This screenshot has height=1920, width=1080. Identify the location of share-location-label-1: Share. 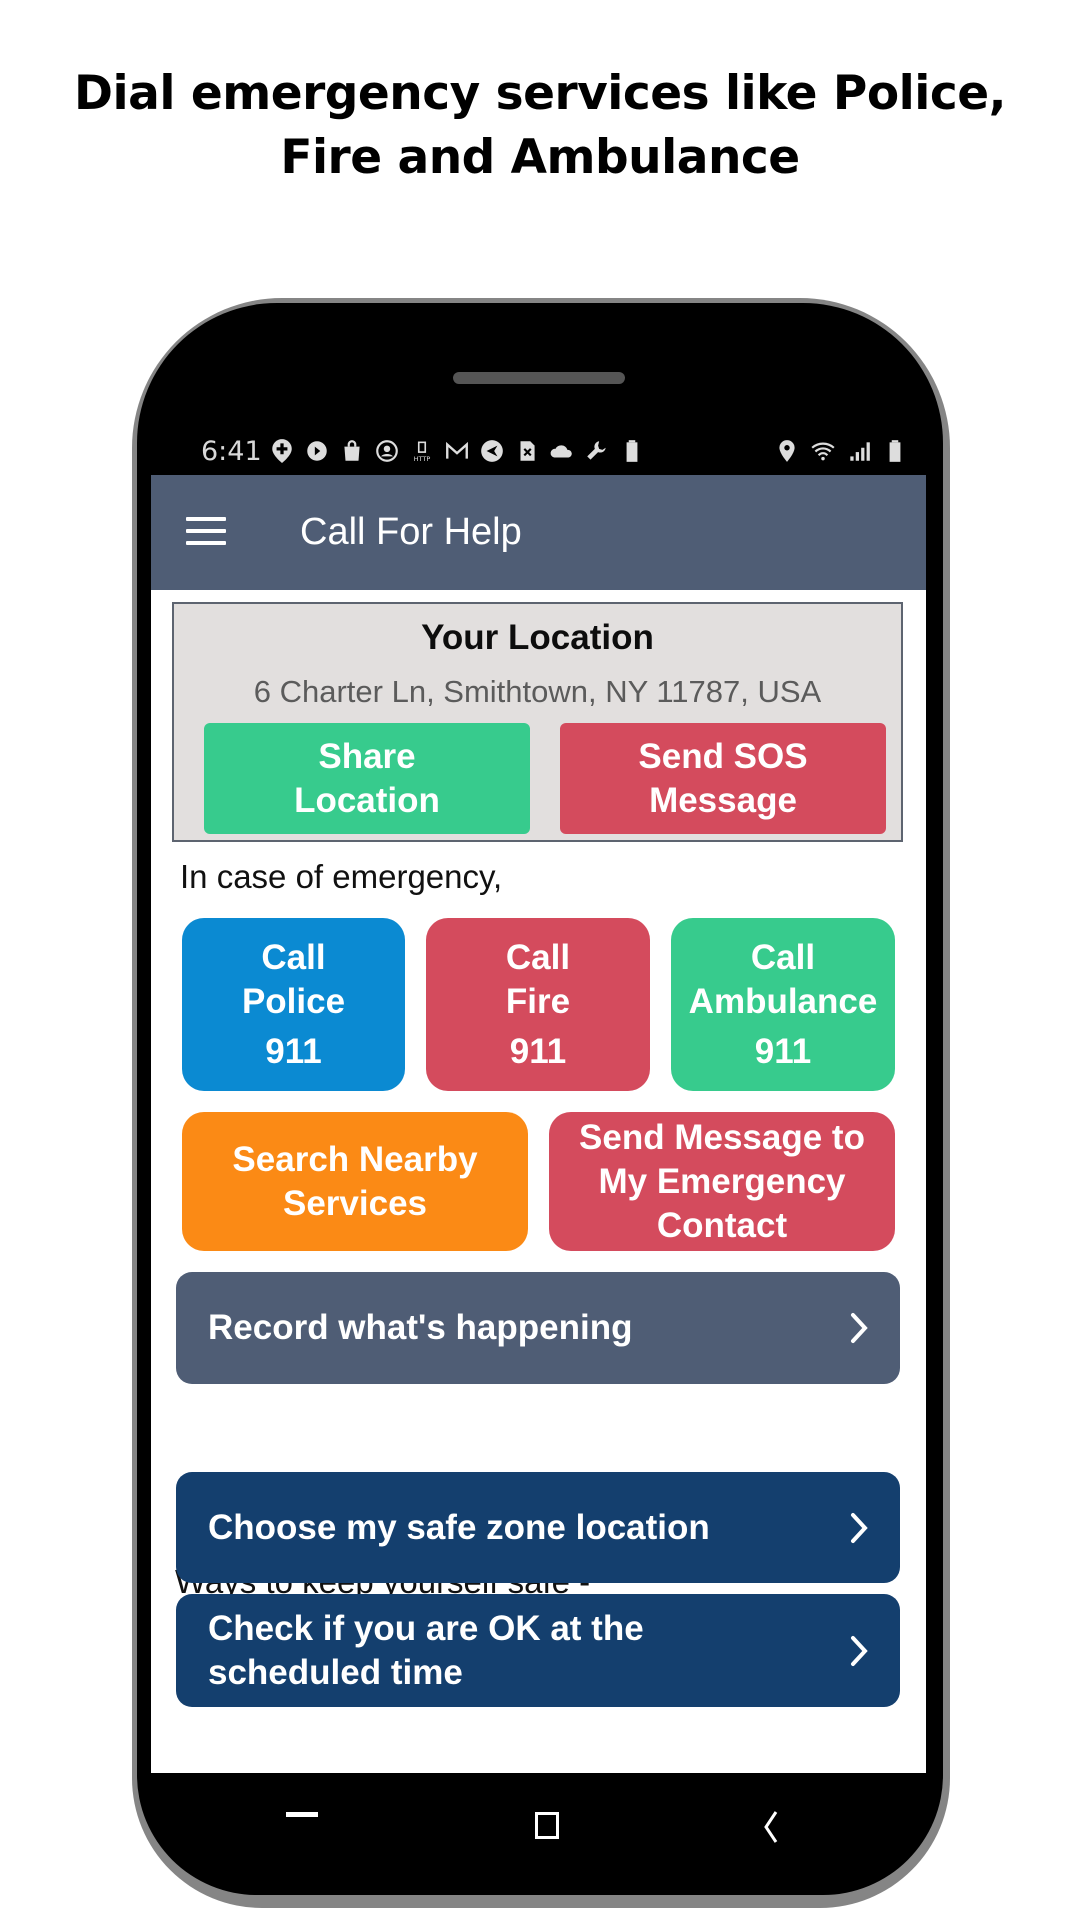
(367, 756).